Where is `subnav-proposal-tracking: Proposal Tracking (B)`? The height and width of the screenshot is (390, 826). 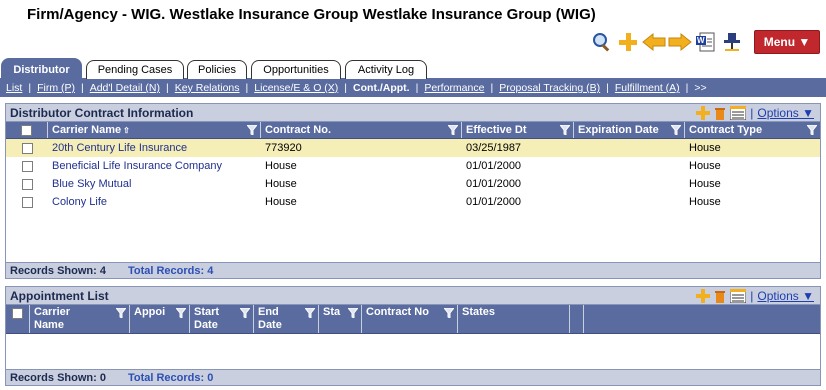
subnav-proposal-tracking: Proposal Tracking (B) is located at coordinates (549, 88).